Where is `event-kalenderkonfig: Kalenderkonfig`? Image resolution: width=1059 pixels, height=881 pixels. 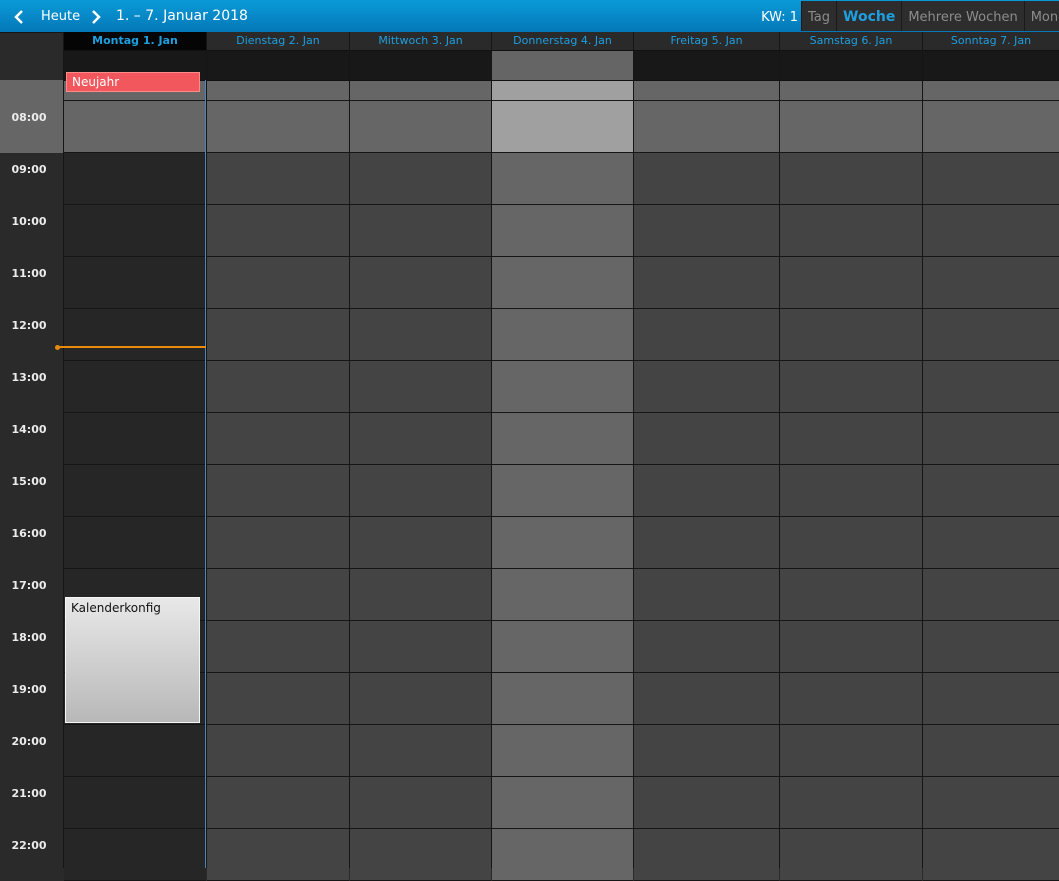
event-kalenderkonfig: Kalenderkonfig is located at coordinates (132, 660).